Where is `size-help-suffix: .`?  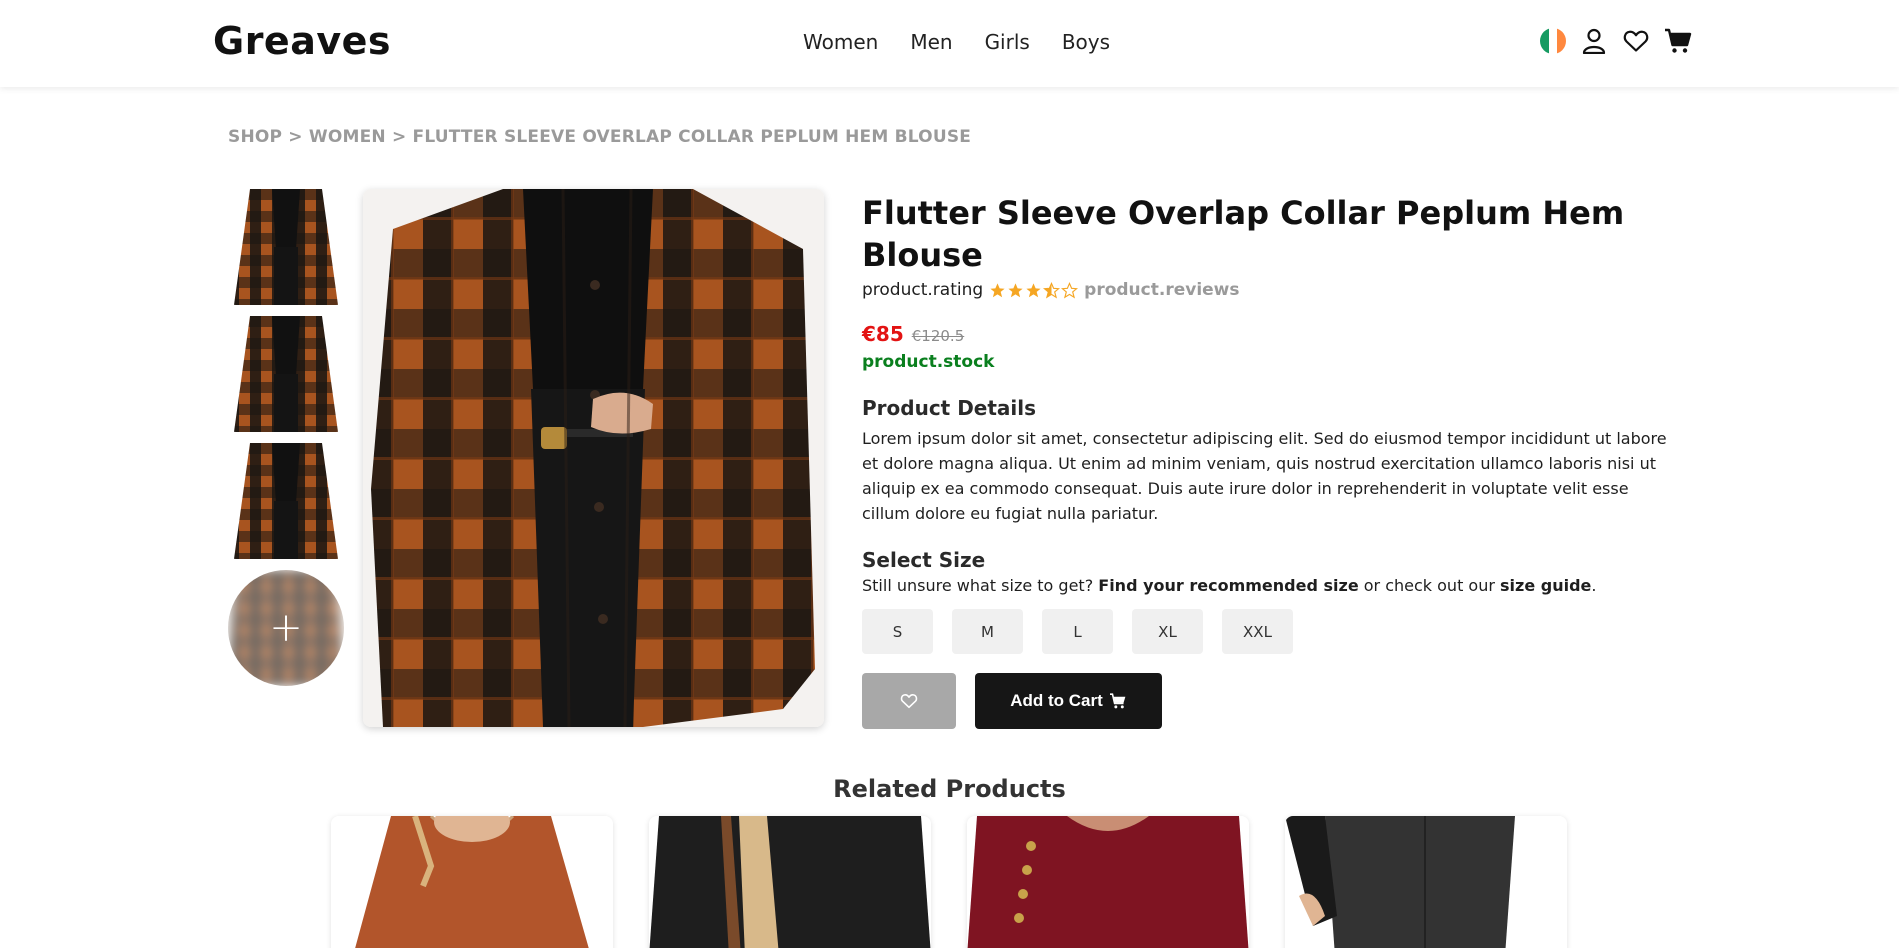
size-help-suffix: . is located at coordinates (1594, 585).